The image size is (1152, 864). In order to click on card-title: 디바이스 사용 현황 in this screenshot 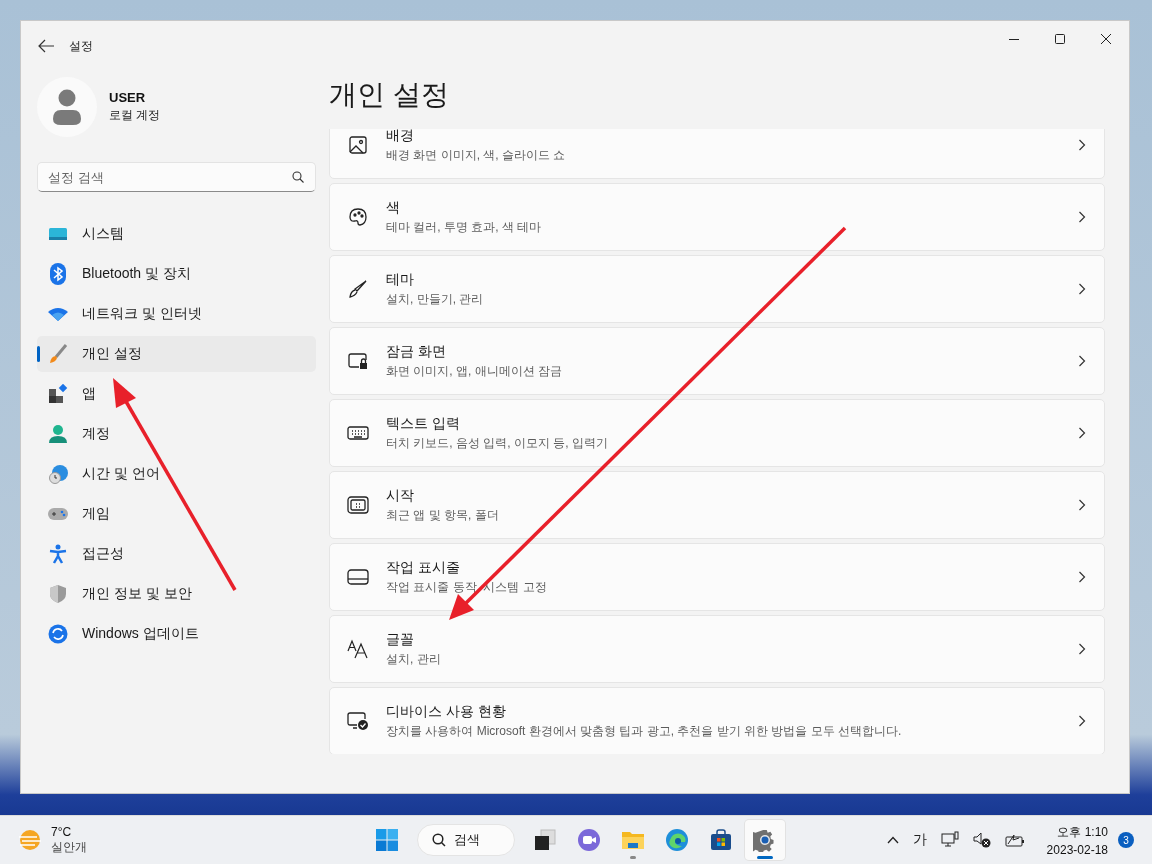, I will do `click(446, 711)`.